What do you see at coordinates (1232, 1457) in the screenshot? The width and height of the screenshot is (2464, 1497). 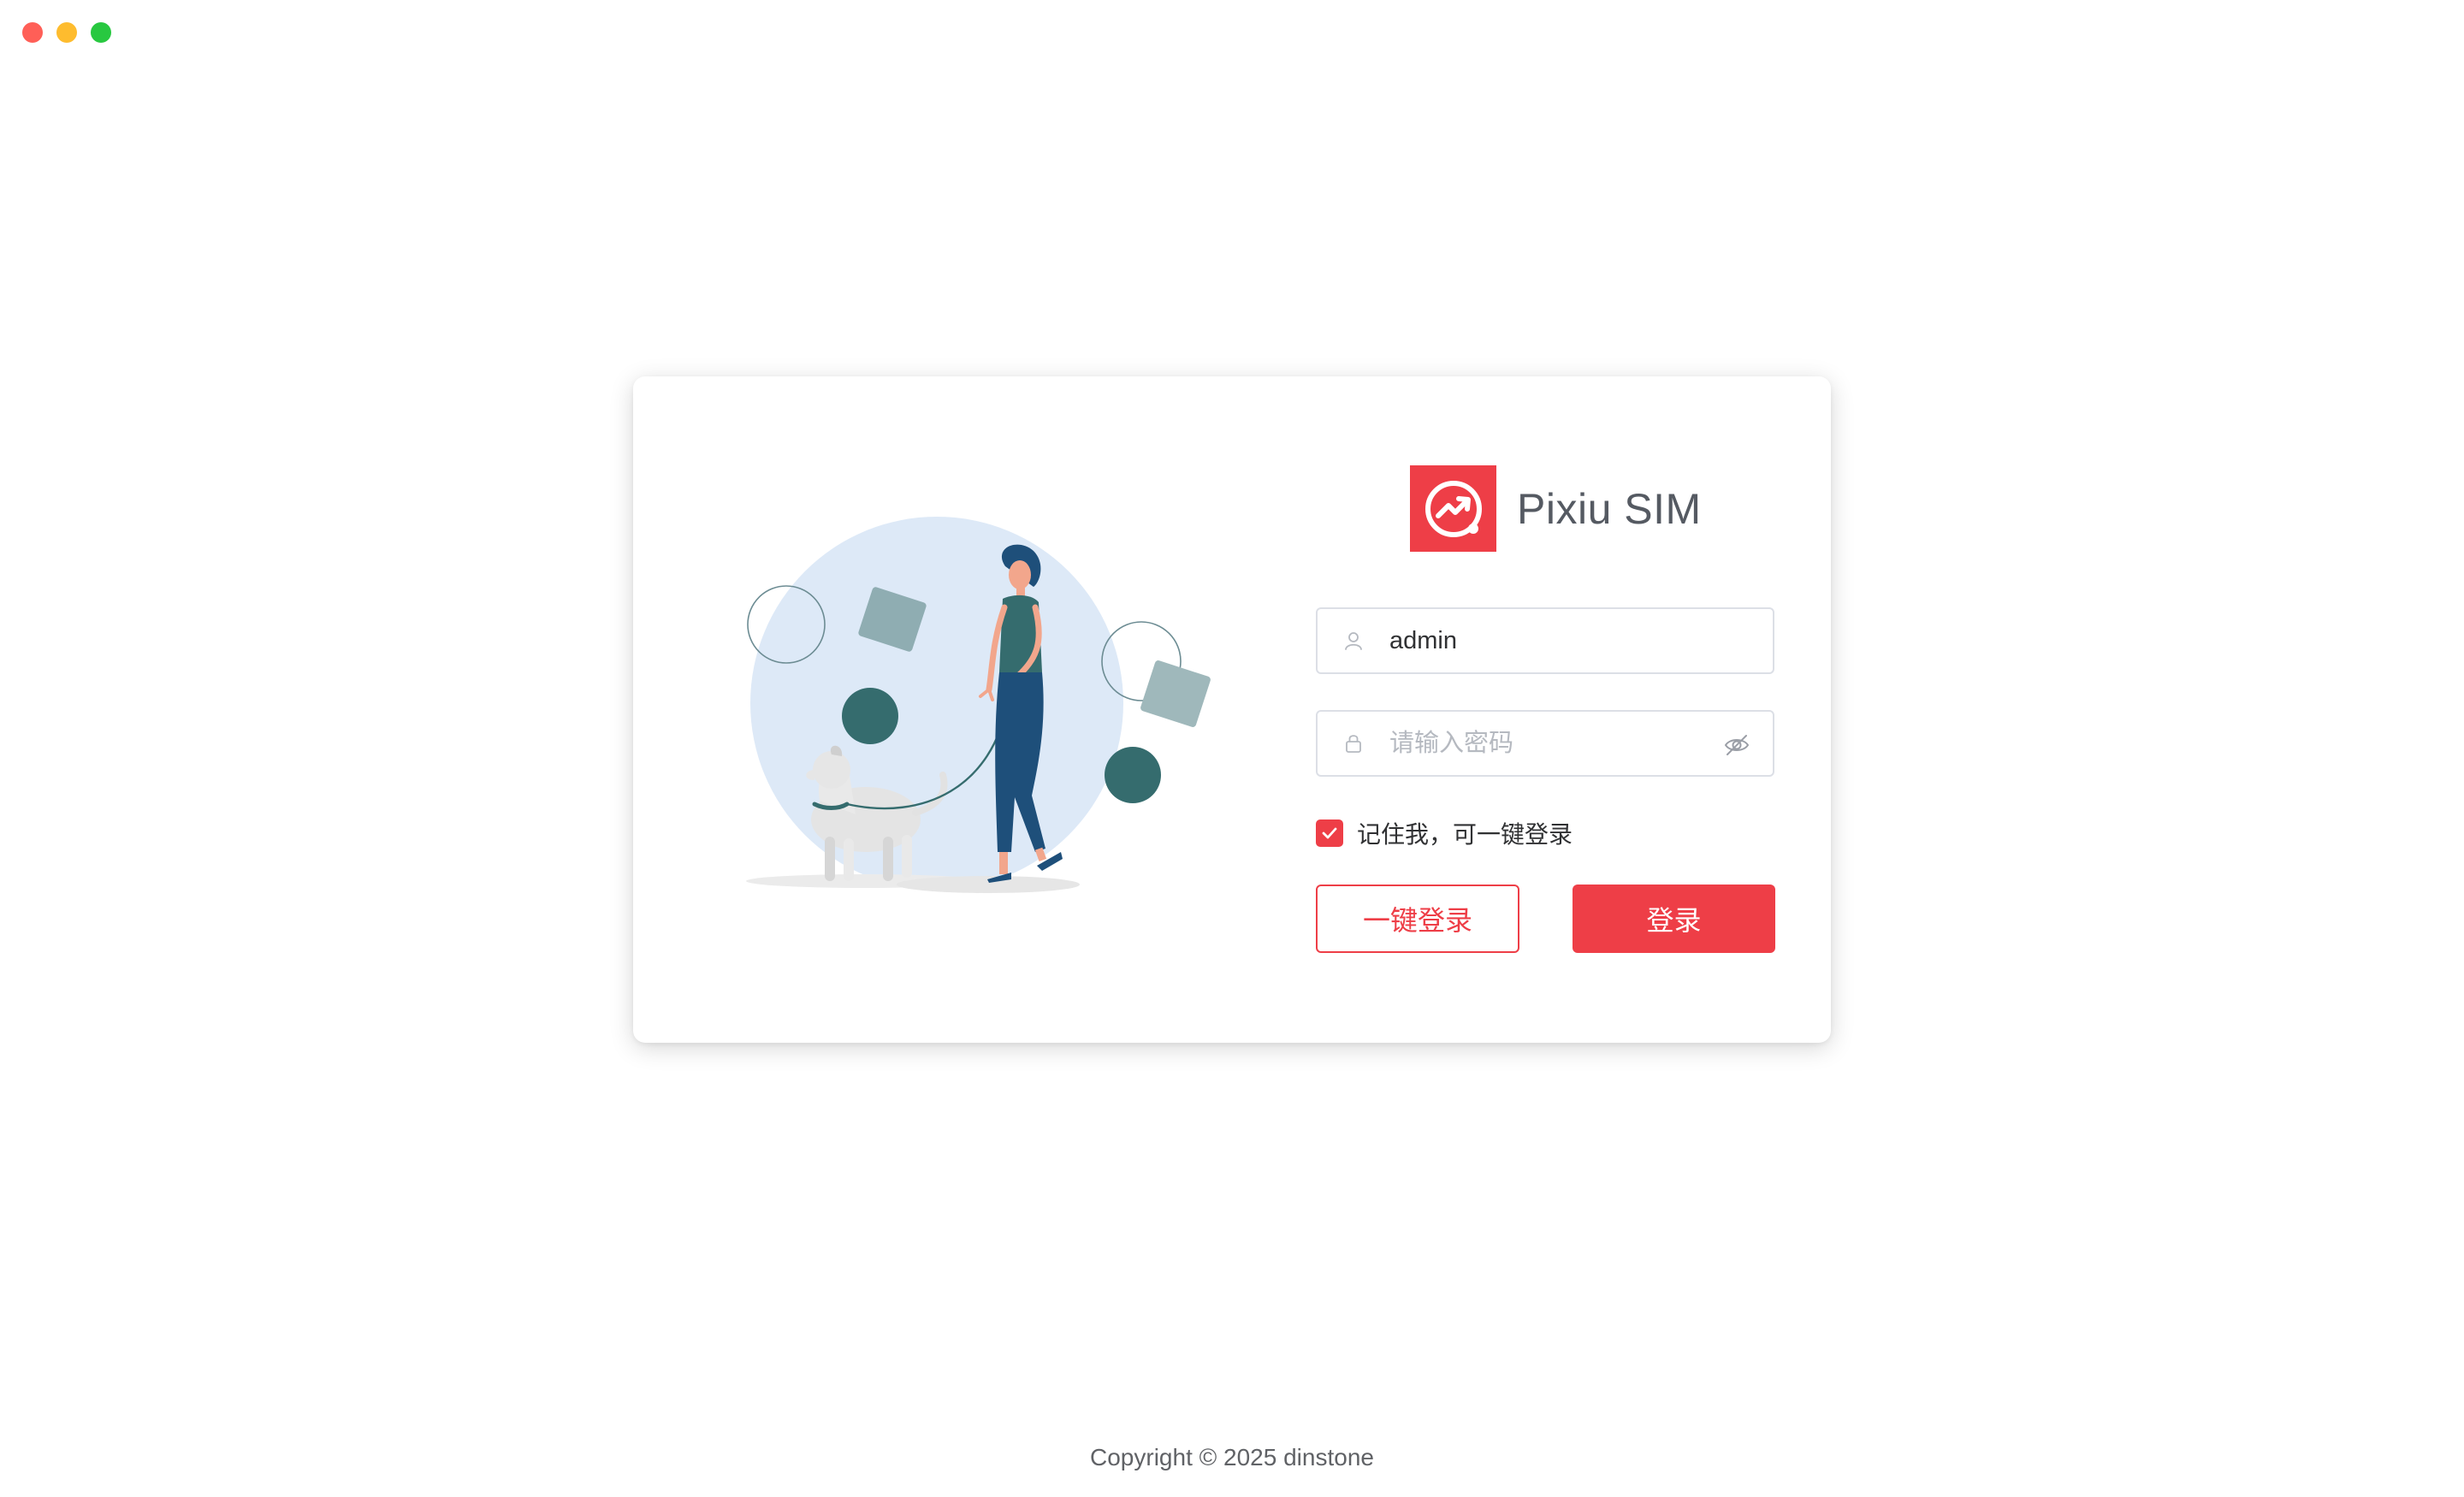 I see `copyright-footer: Copyright © 2025 dinstone` at bounding box center [1232, 1457].